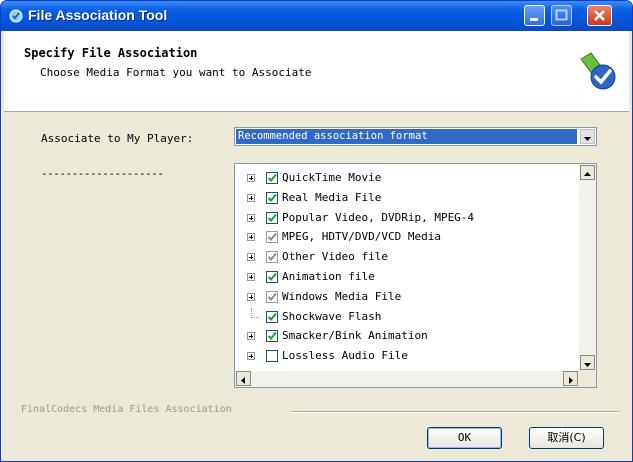  Describe the element at coordinates (98, 15) in the screenshot. I see `window-title: File Association Tool` at that location.